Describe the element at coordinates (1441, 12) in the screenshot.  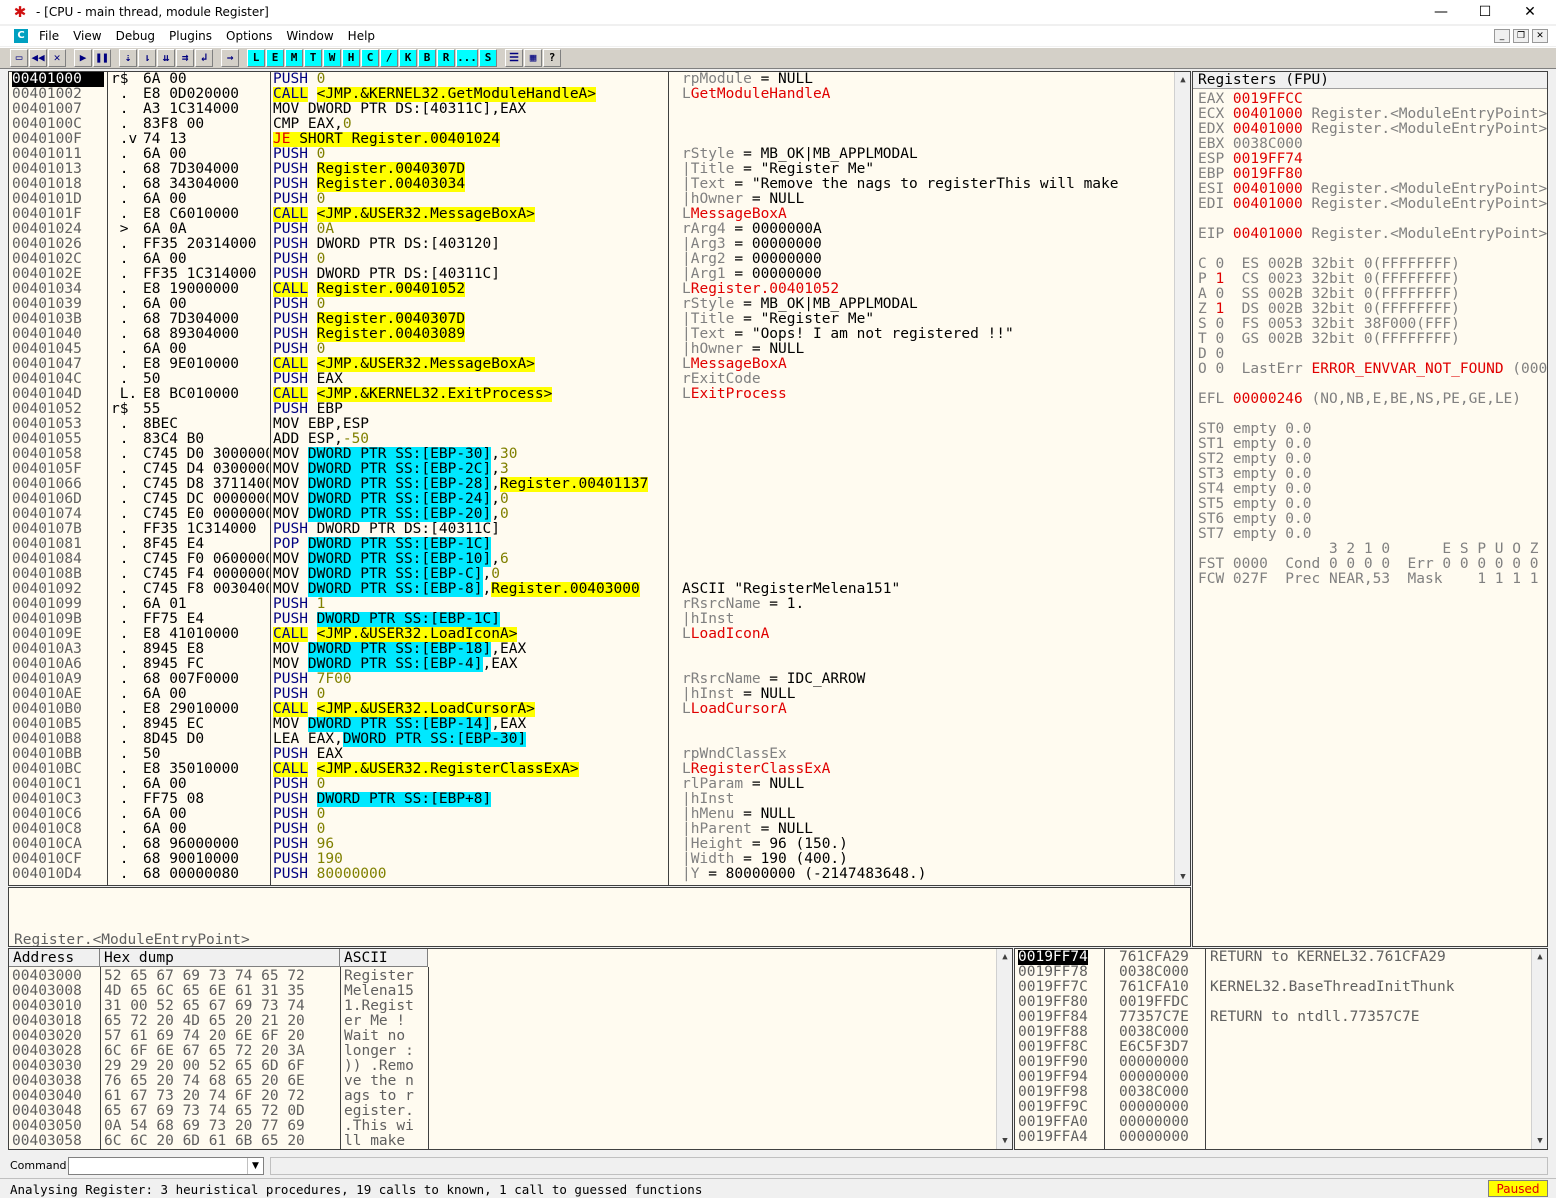
I see `minimize-button: —` at that location.